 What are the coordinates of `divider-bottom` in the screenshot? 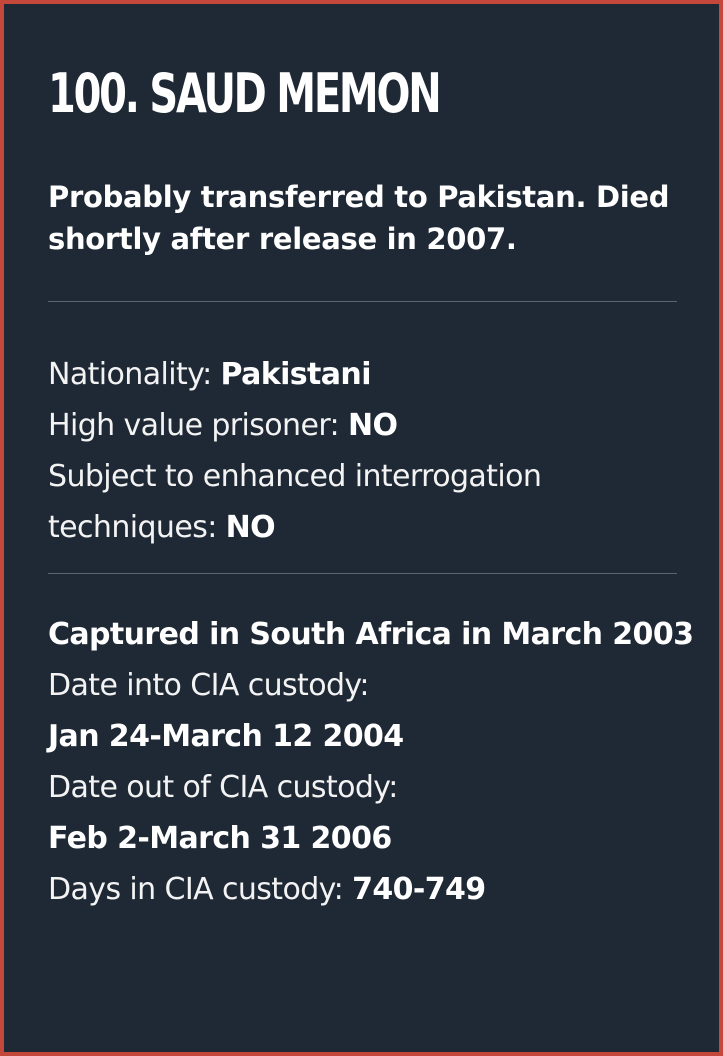 It's located at (362, 573).